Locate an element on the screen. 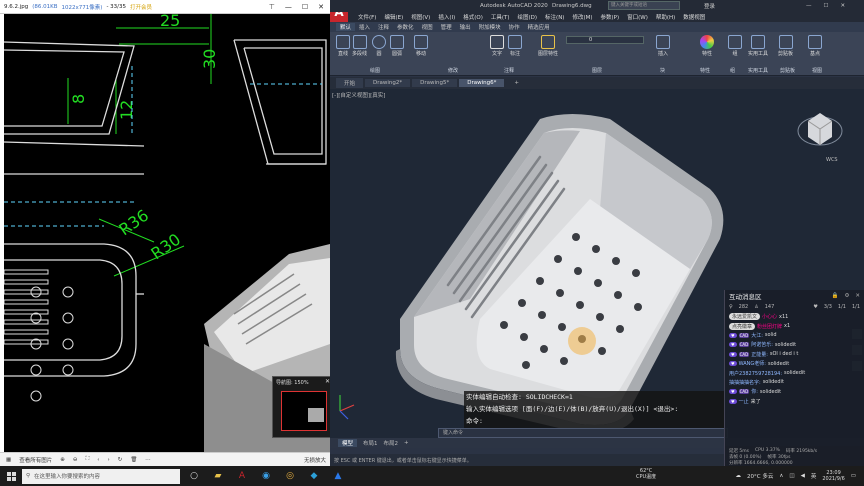 Image resolution: width=864 pixels, height=486 pixels. tab-insert: 插入 is located at coordinates (364, 27).